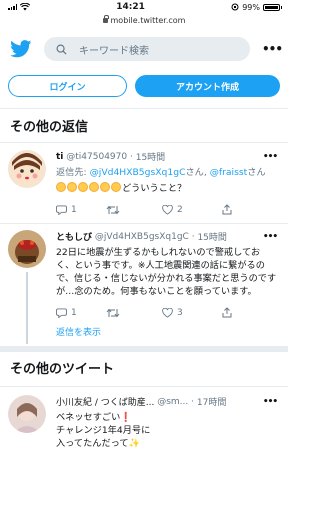  Describe the element at coordinates (19, 7) in the screenshot. I see `status-left` at that location.